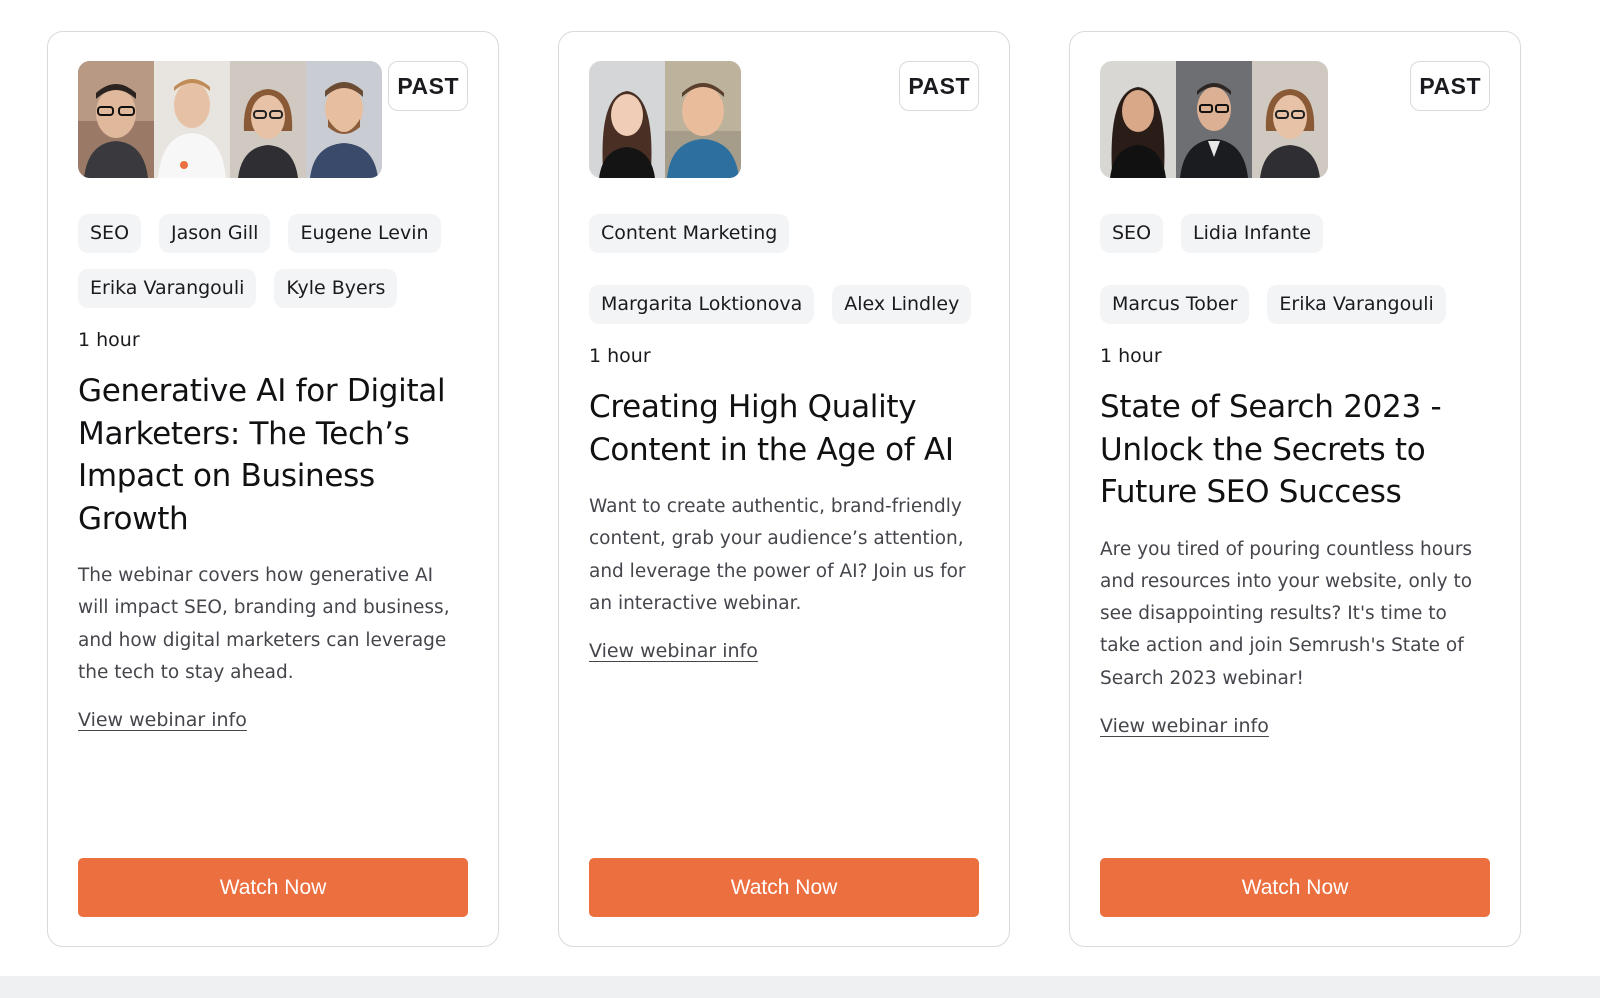  I want to click on tag-speaker: Jason Gill, so click(215, 233).